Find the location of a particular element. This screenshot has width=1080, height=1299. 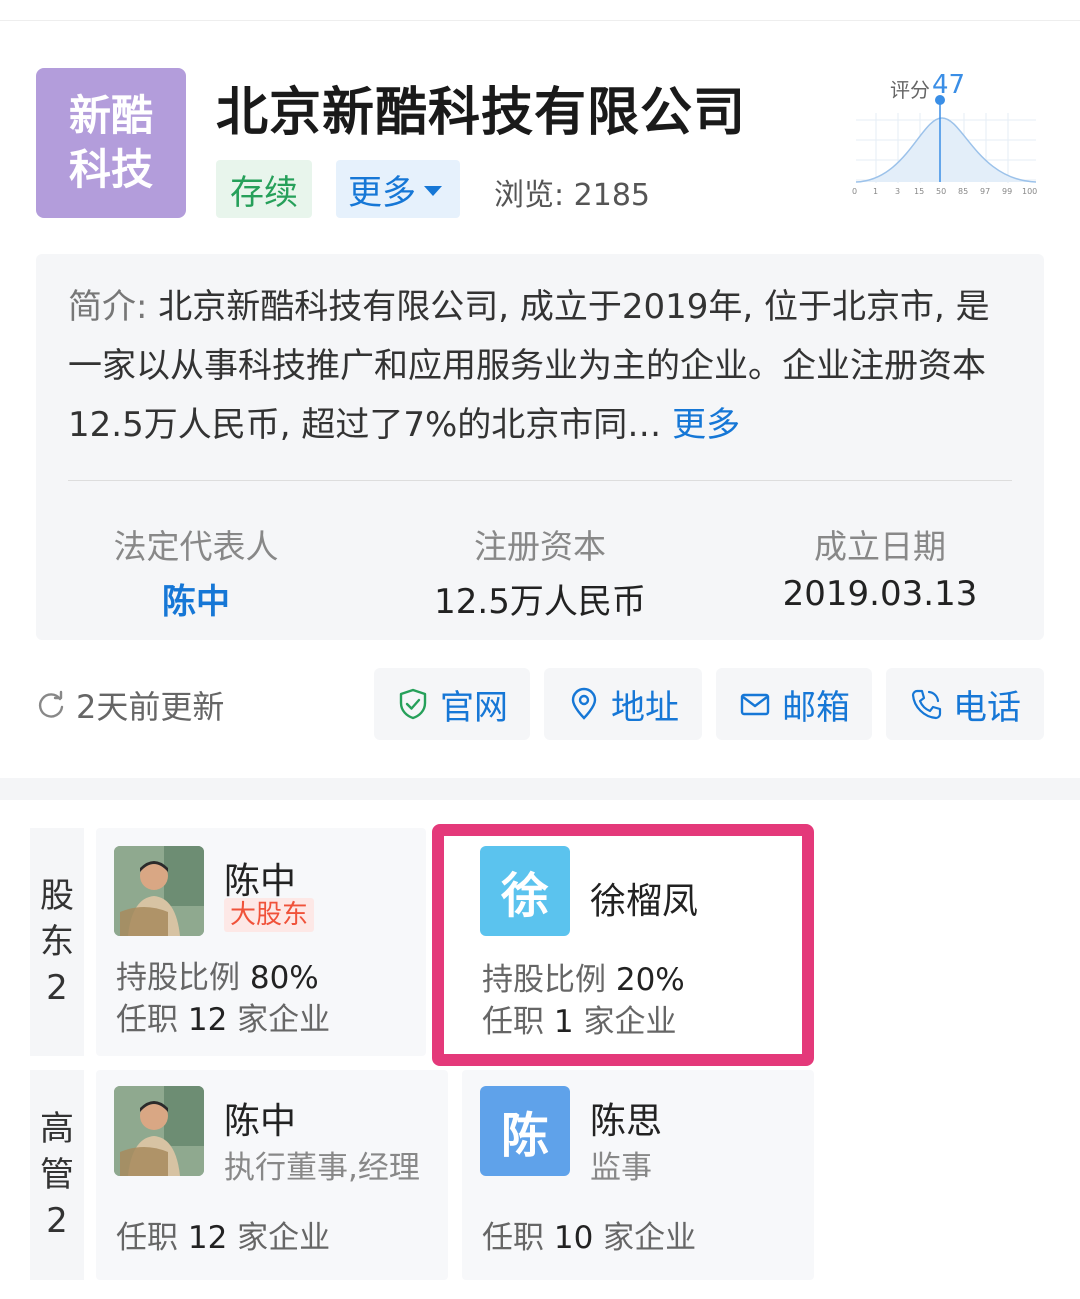

update-label: 2天前更新 is located at coordinates (150, 707).